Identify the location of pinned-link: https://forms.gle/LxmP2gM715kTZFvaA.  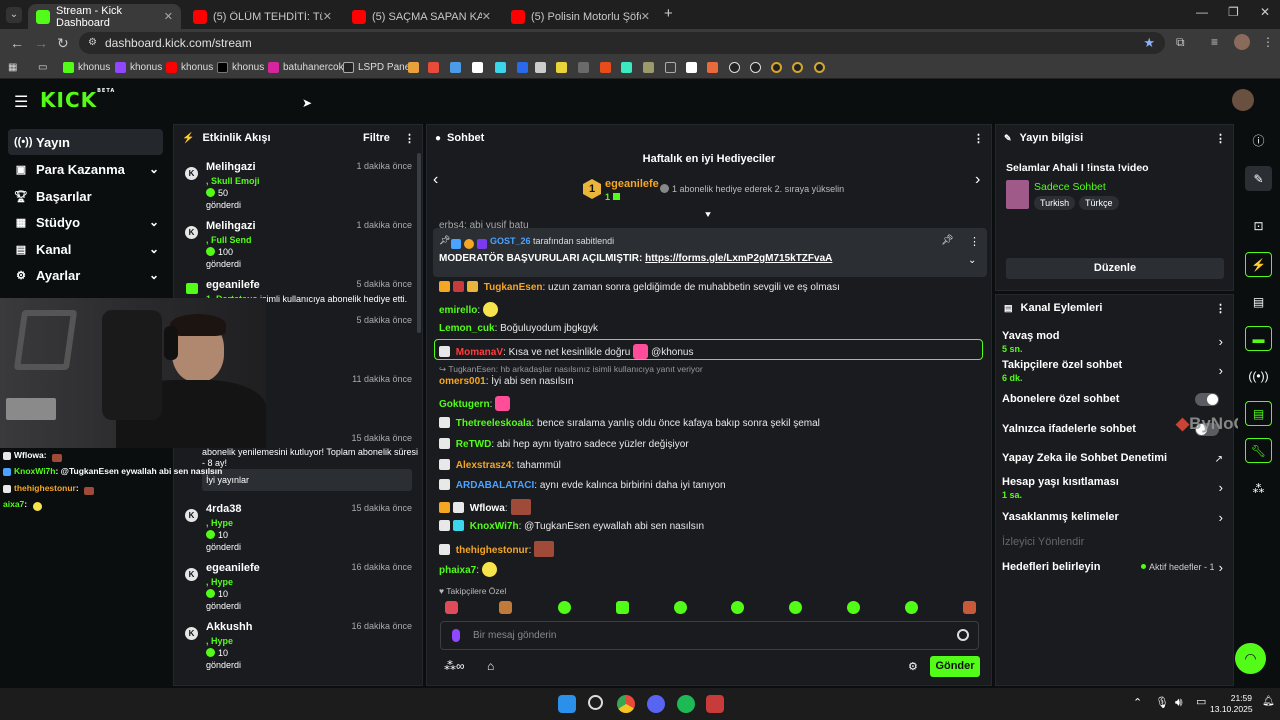
(738, 258).